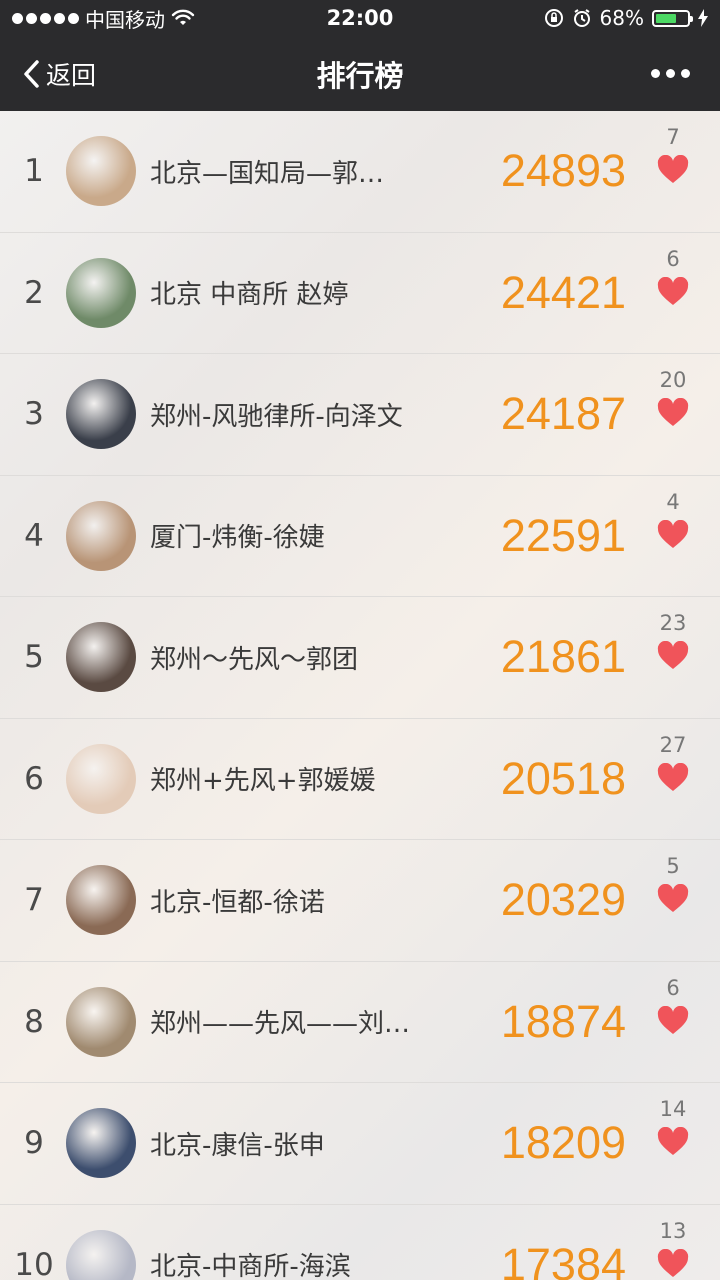 The height and width of the screenshot is (1280, 720). What do you see at coordinates (360, 536) in the screenshot?
I see `ranking-row: 4 厦门-炜衡-徐婕 22591 4` at bounding box center [360, 536].